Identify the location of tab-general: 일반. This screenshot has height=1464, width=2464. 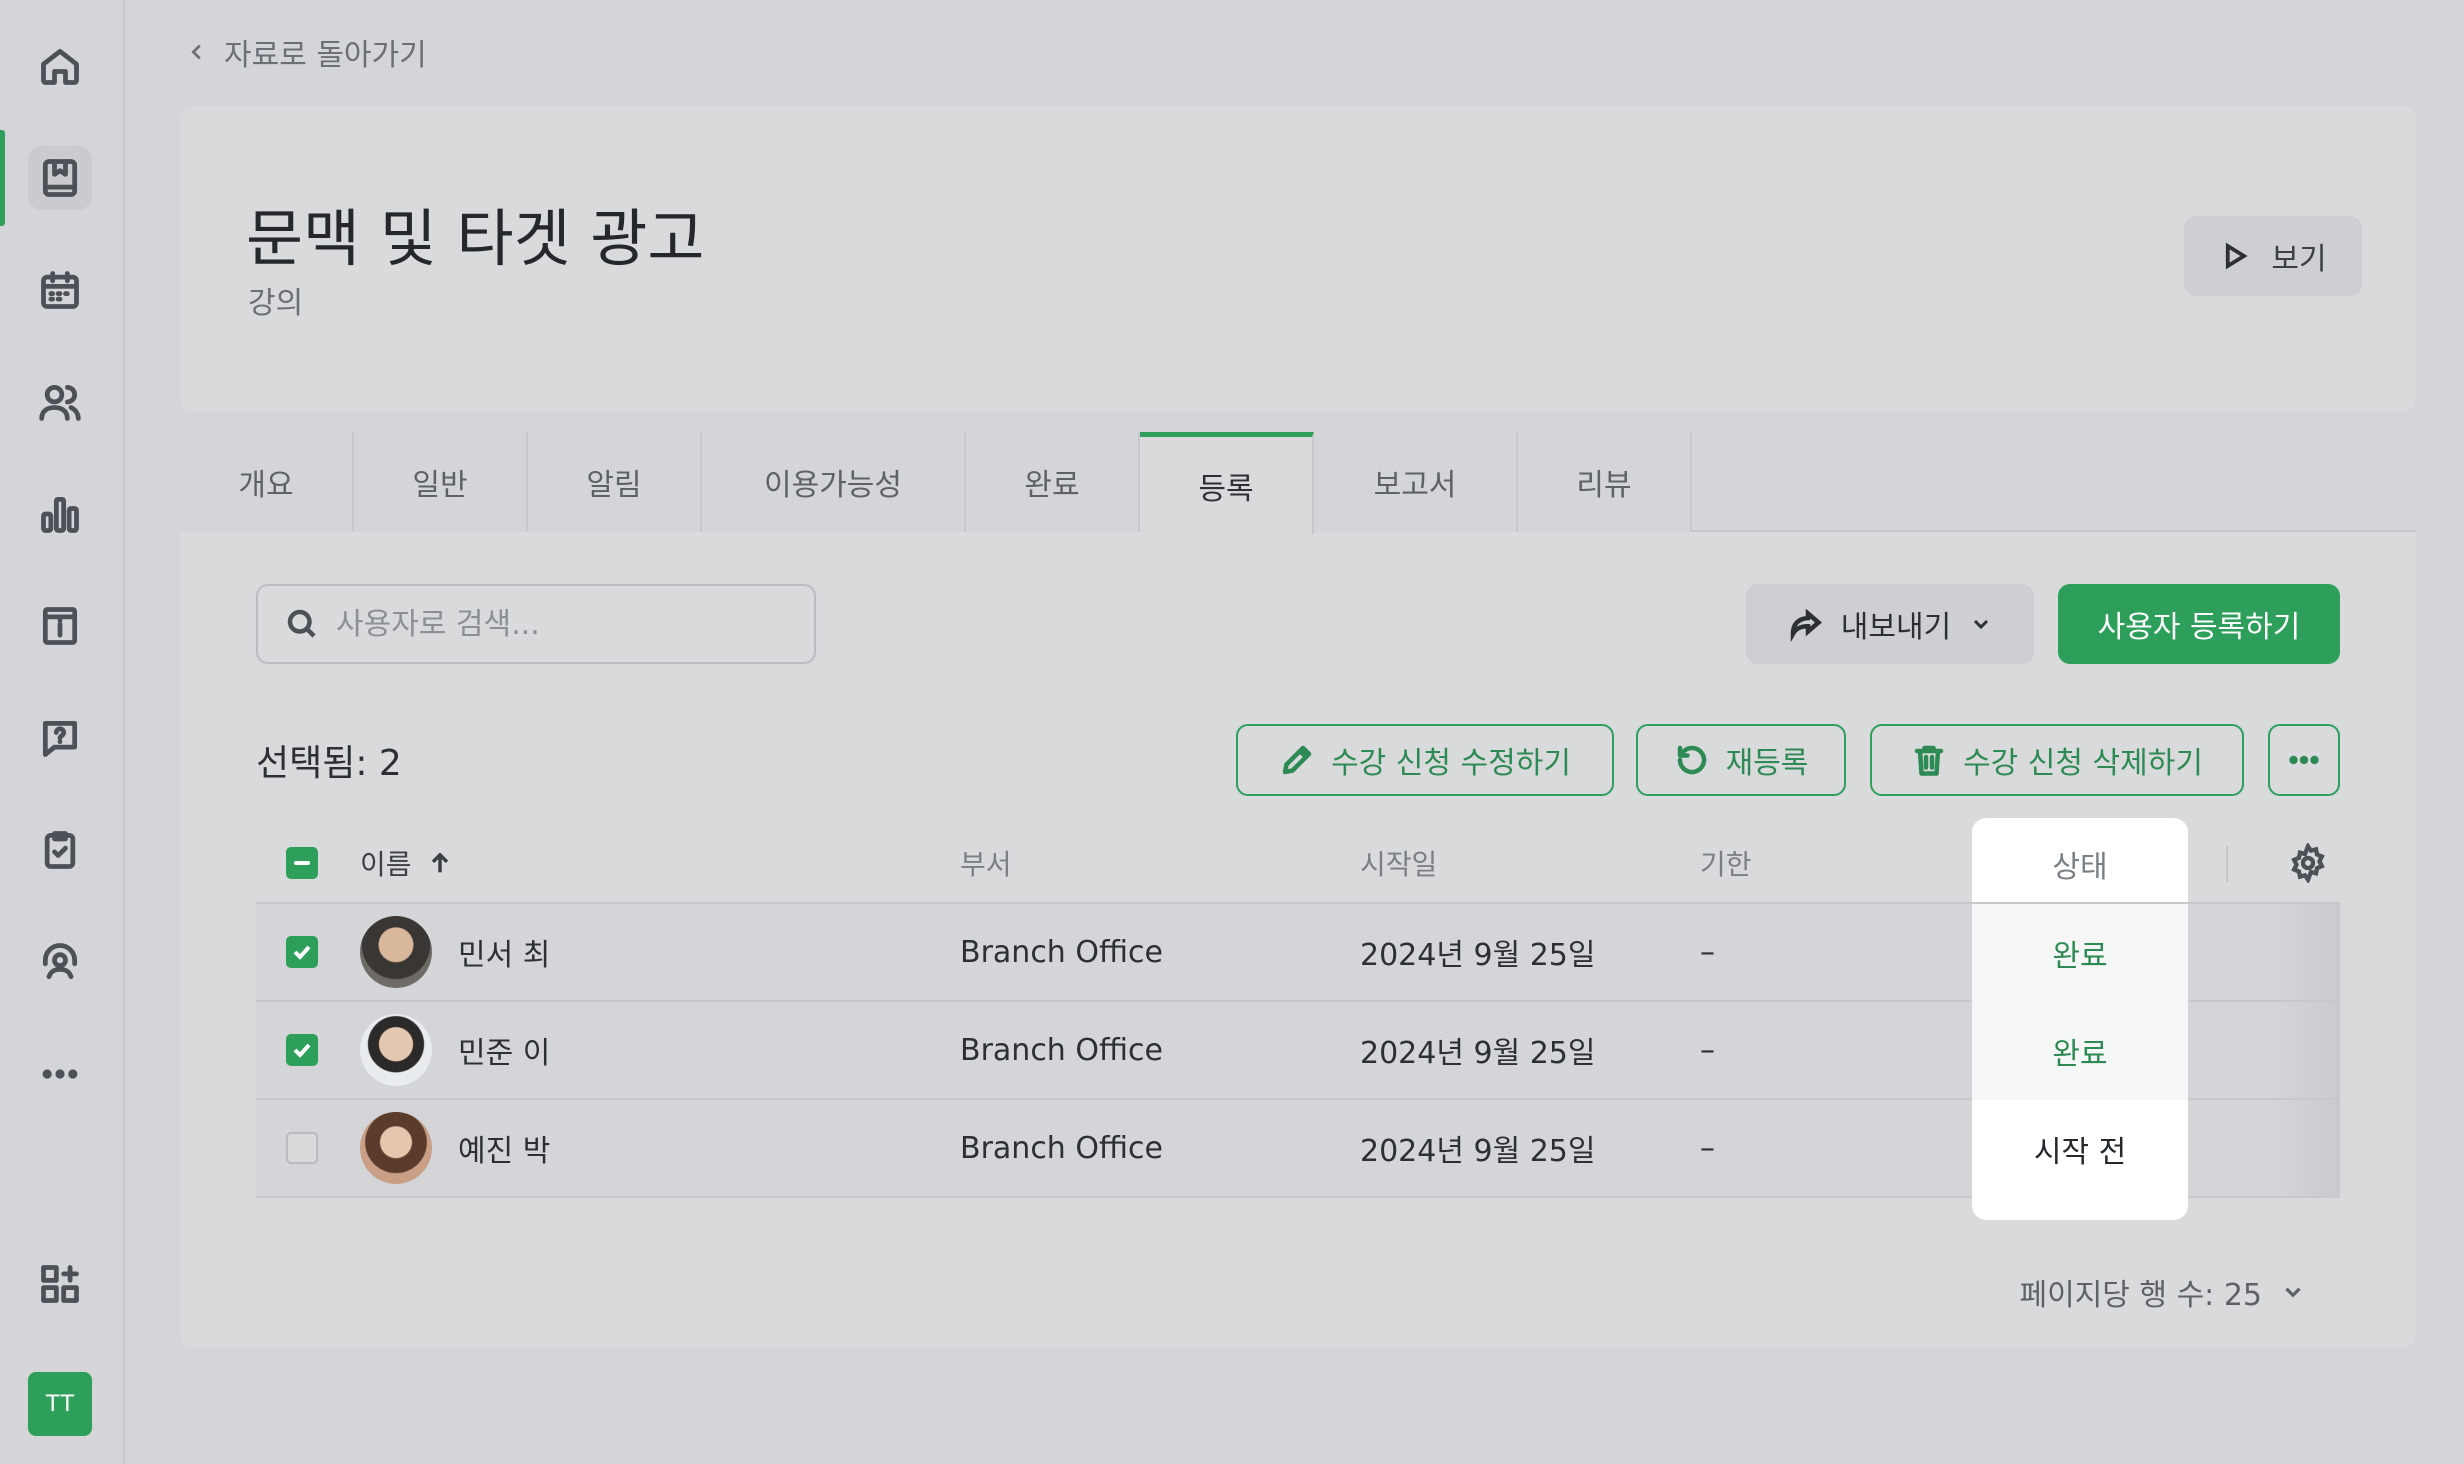
(441, 482).